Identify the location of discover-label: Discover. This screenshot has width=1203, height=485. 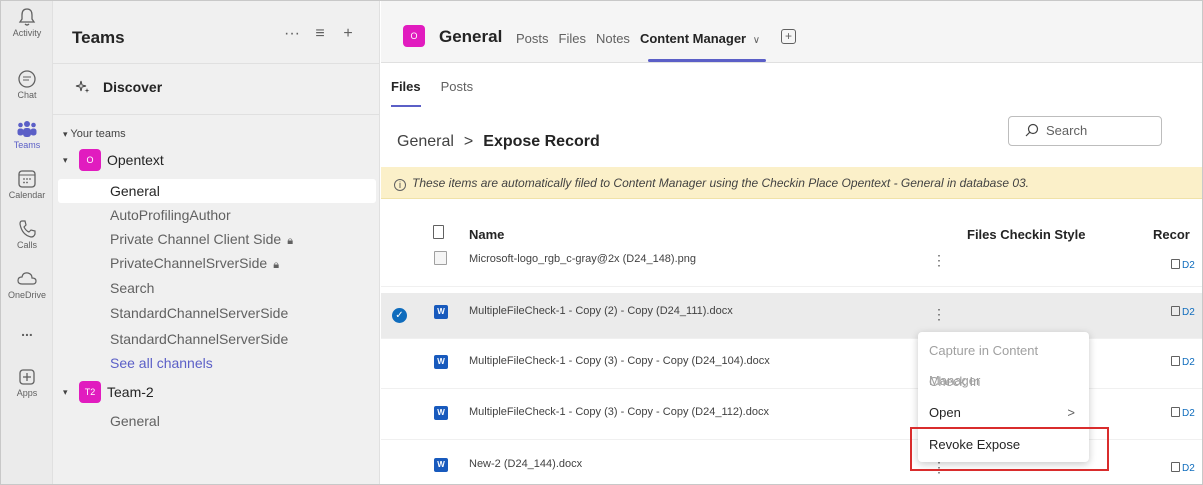
(133, 87).